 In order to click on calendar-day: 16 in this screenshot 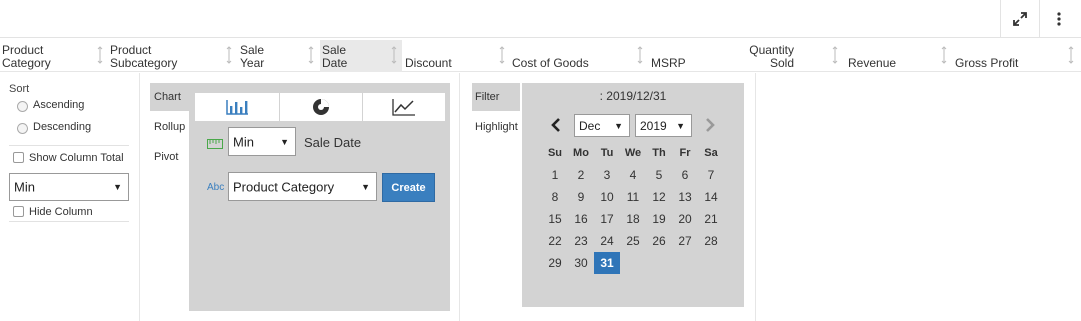, I will do `click(581, 219)`.